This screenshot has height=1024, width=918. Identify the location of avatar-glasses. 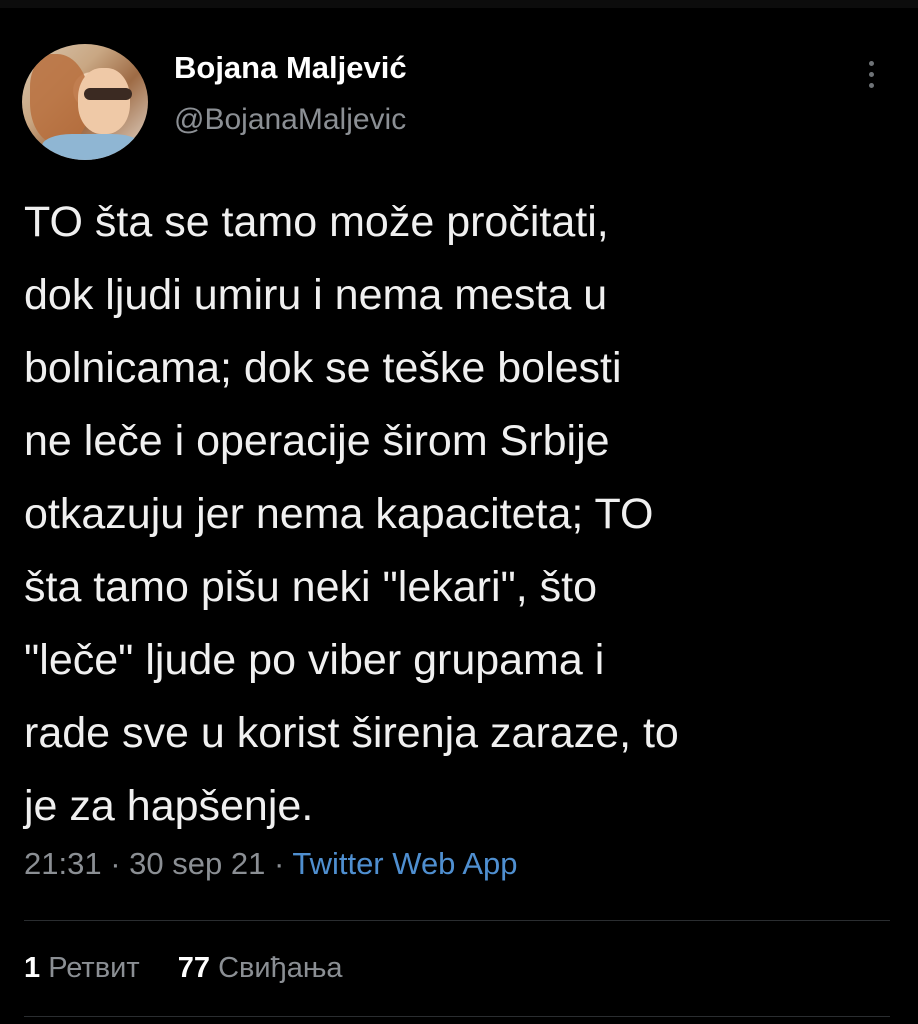
(108, 94).